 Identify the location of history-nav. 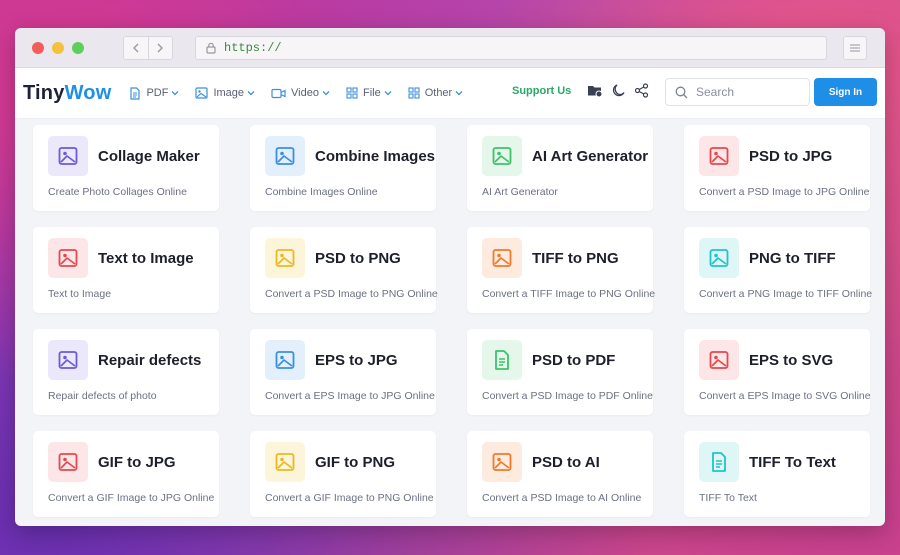
(148, 48).